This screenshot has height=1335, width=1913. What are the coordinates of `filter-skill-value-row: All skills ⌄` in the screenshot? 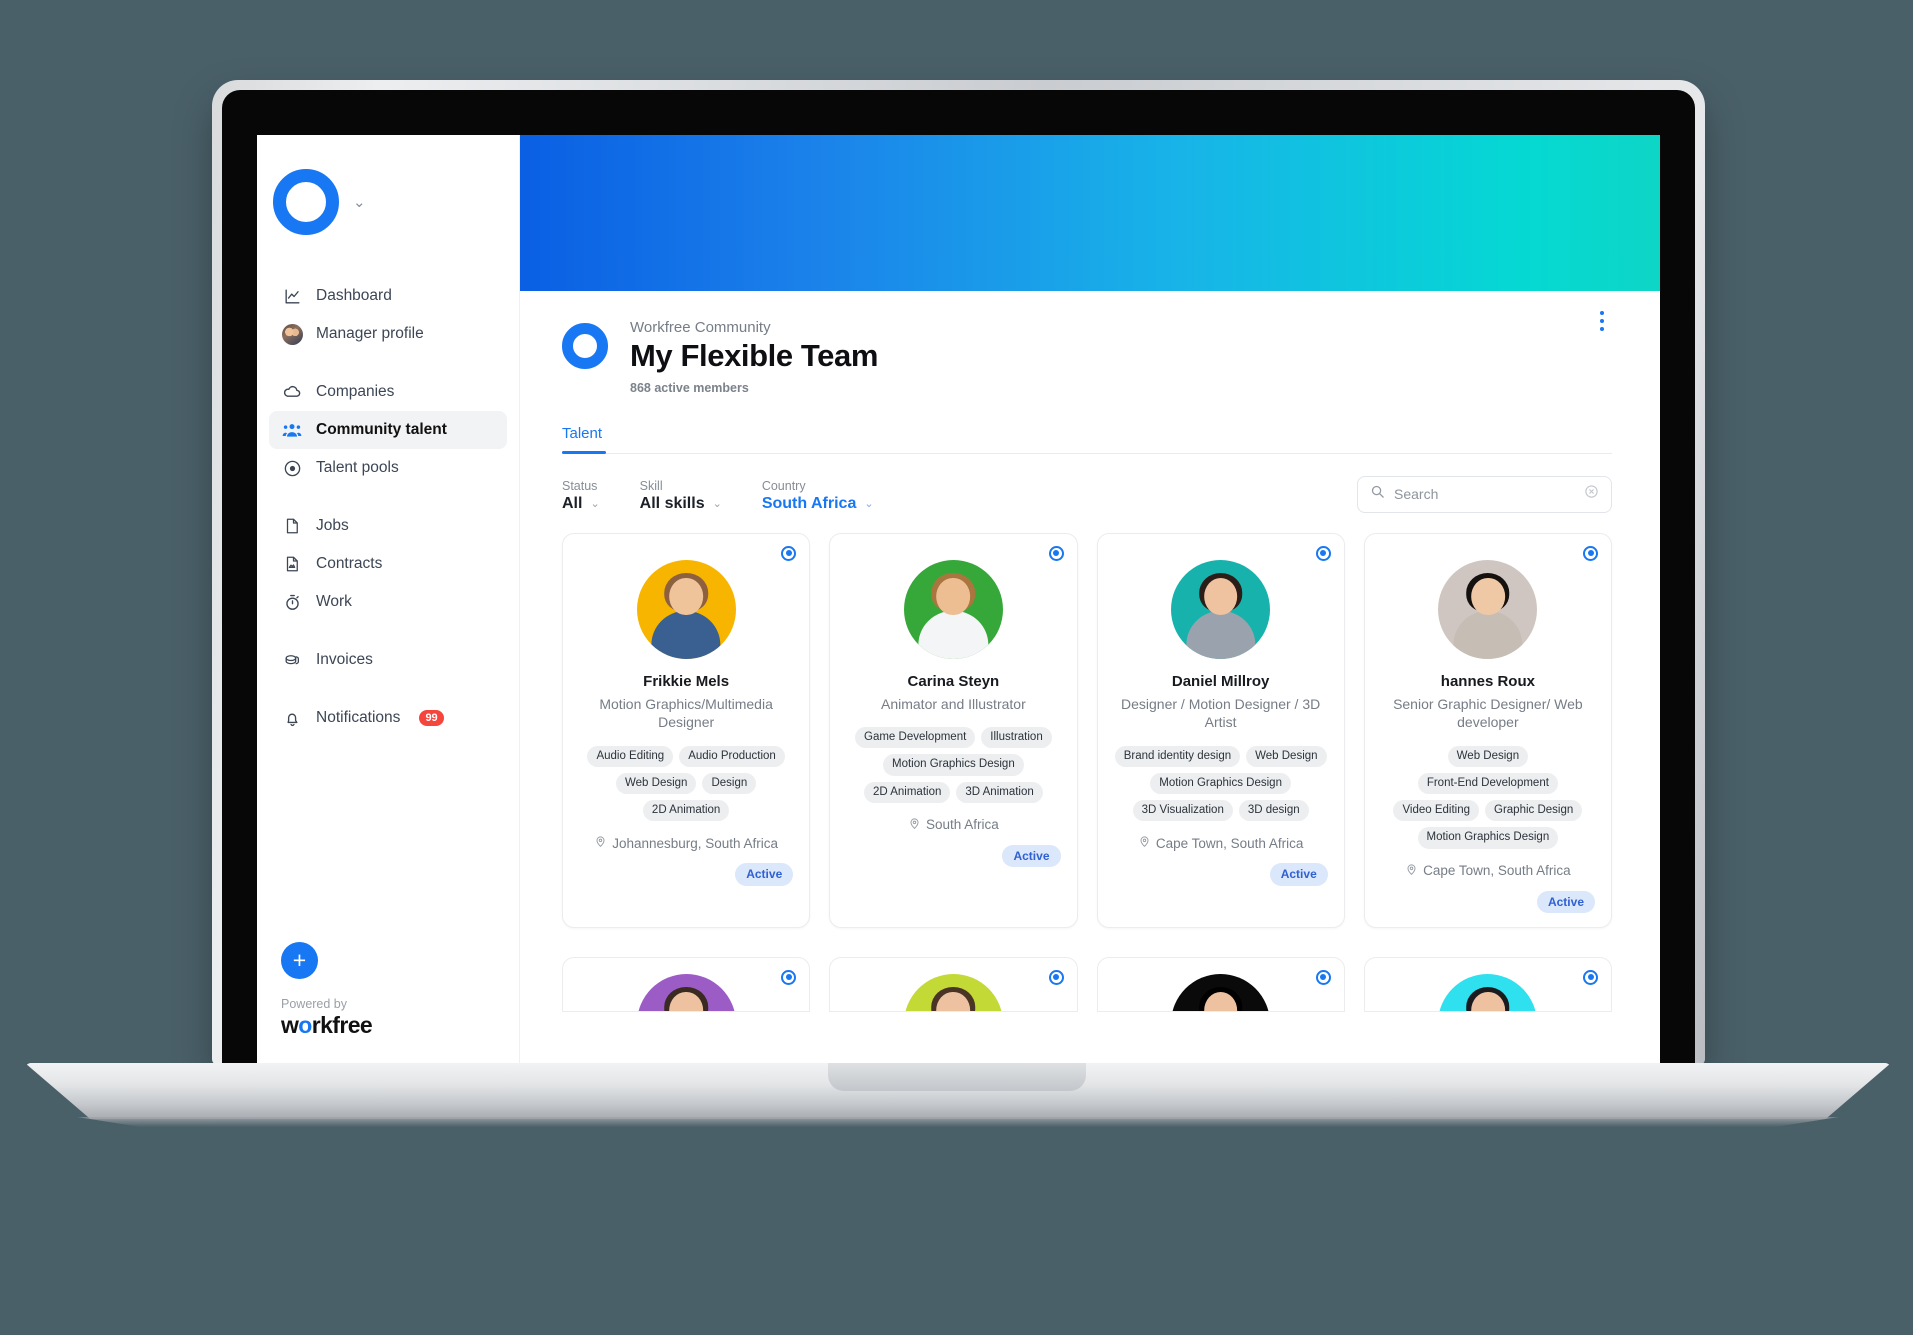 It's located at (681, 504).